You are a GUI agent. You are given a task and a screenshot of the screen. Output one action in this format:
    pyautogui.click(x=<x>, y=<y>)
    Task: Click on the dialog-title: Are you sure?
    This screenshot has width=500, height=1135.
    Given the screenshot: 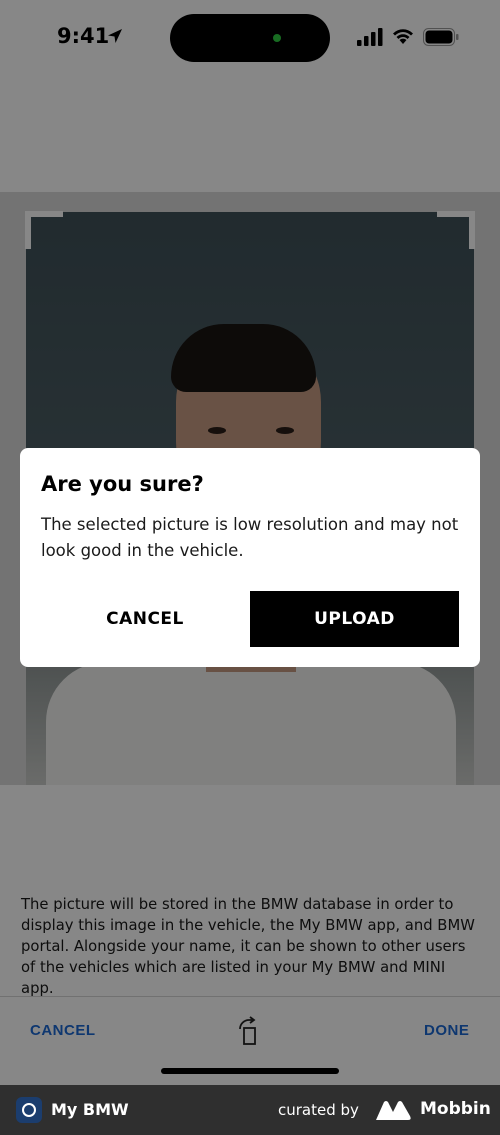 What is the action you would take?
    pyautogui.click(x=122, y=484)
    